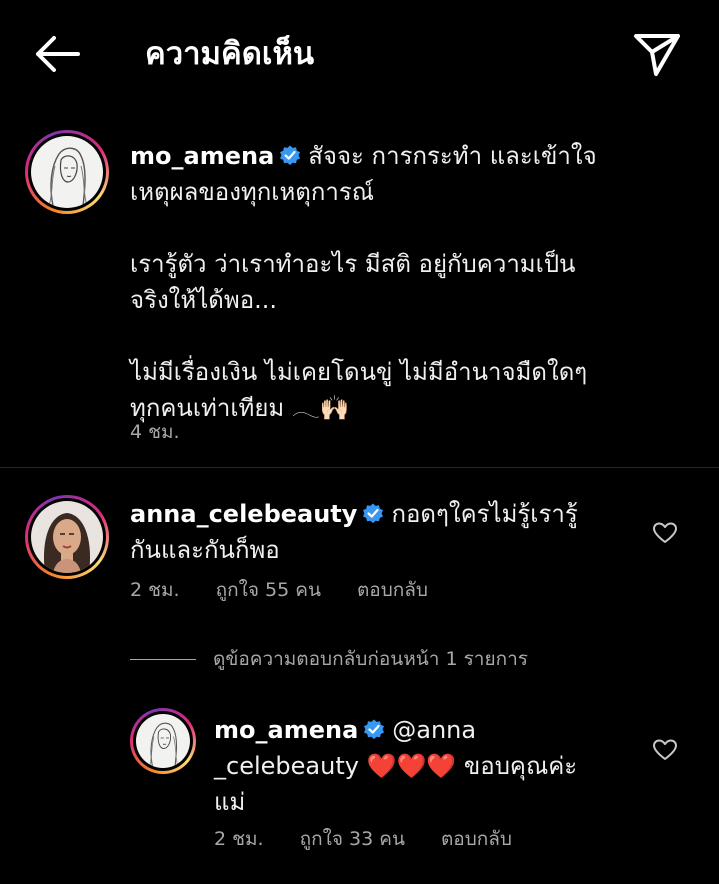 Image resolution: width=719 pixels, height=884 pixels. I want to click on comment-likes: ถูกใจ 55 คน, so click(268, 590).